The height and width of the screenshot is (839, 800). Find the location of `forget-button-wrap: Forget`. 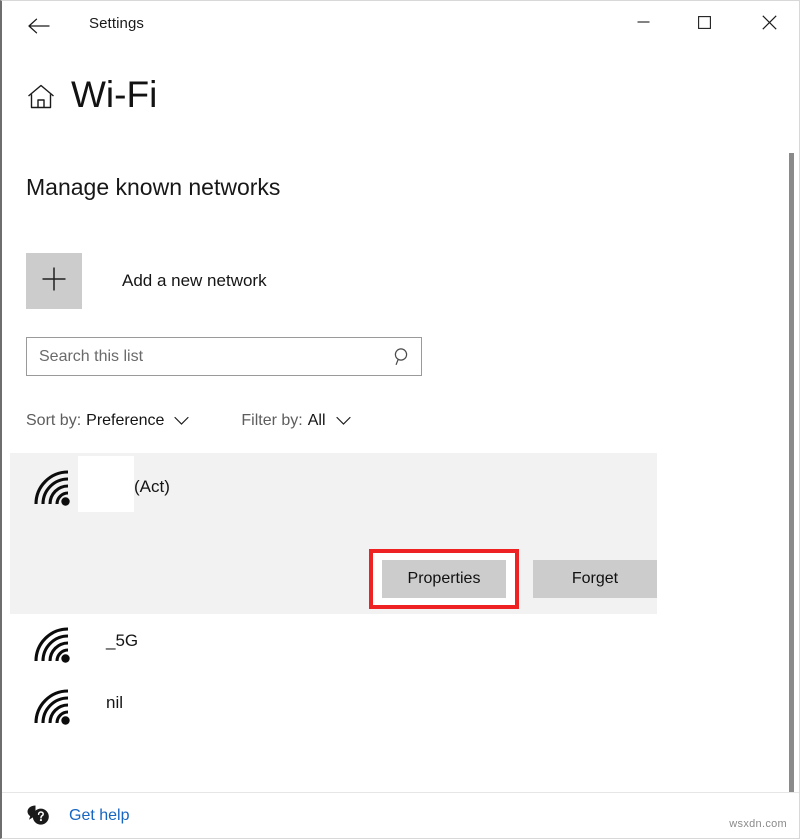

forget-button-wrap: Forget is located at coordinates (595, 579).